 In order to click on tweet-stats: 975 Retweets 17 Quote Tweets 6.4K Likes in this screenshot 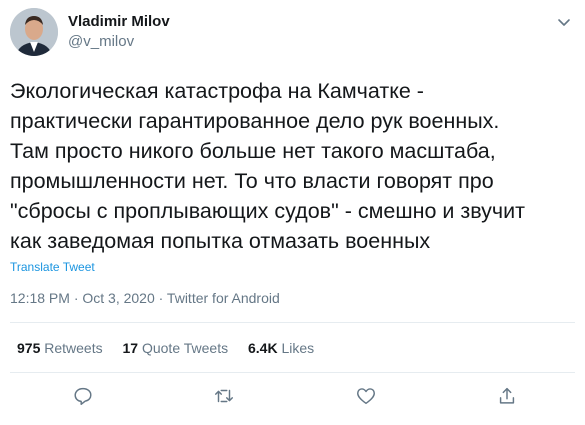, I will do `click(173, 348)`.